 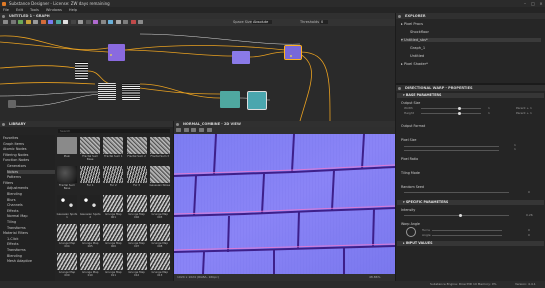 I want to click on graph-node-pattern-a, so click(x=107, y=91).